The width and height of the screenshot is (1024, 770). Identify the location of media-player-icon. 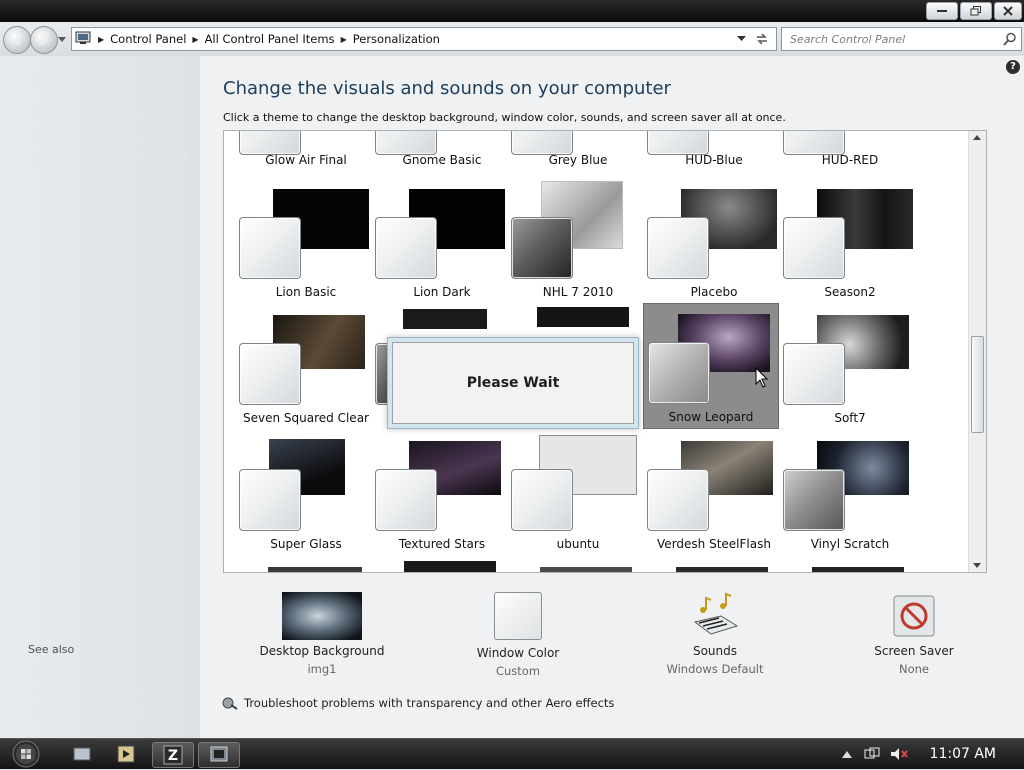
(126, 754).